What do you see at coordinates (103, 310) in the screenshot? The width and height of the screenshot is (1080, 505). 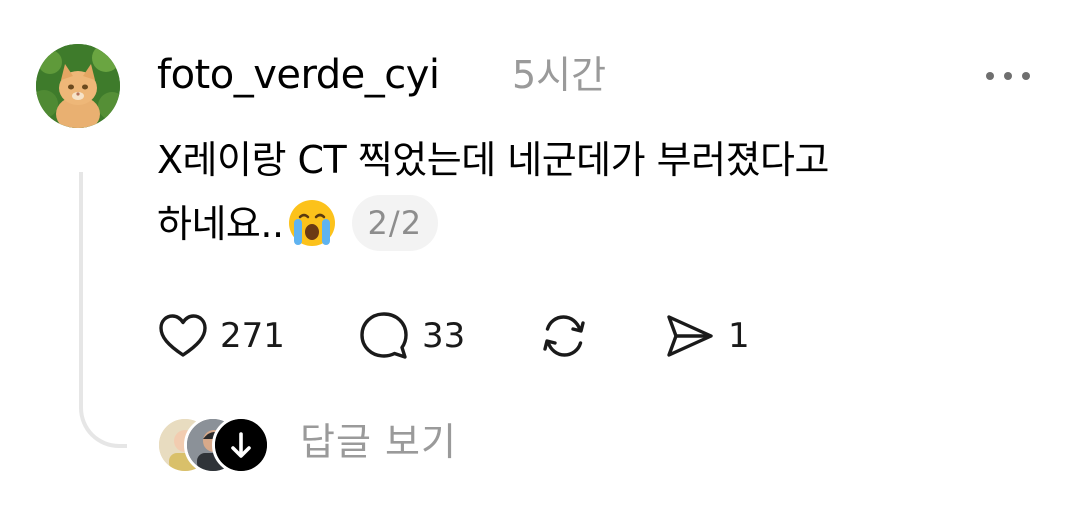 I see `thread-connector-line` at bounding box center [103, 310].